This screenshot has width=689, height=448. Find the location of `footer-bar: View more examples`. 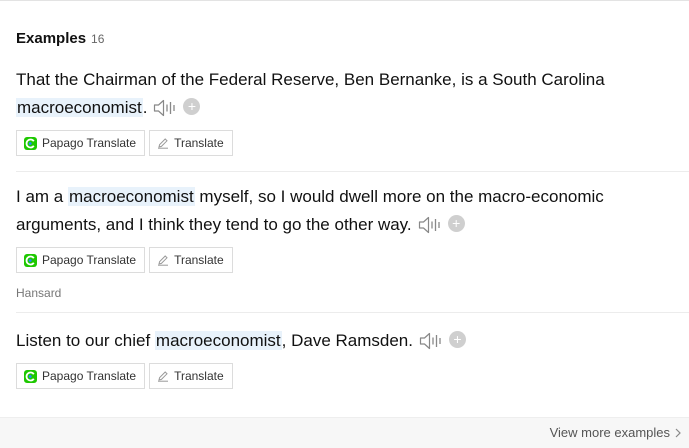

footer-bar: View more examples is located at coordinates (344, 432).